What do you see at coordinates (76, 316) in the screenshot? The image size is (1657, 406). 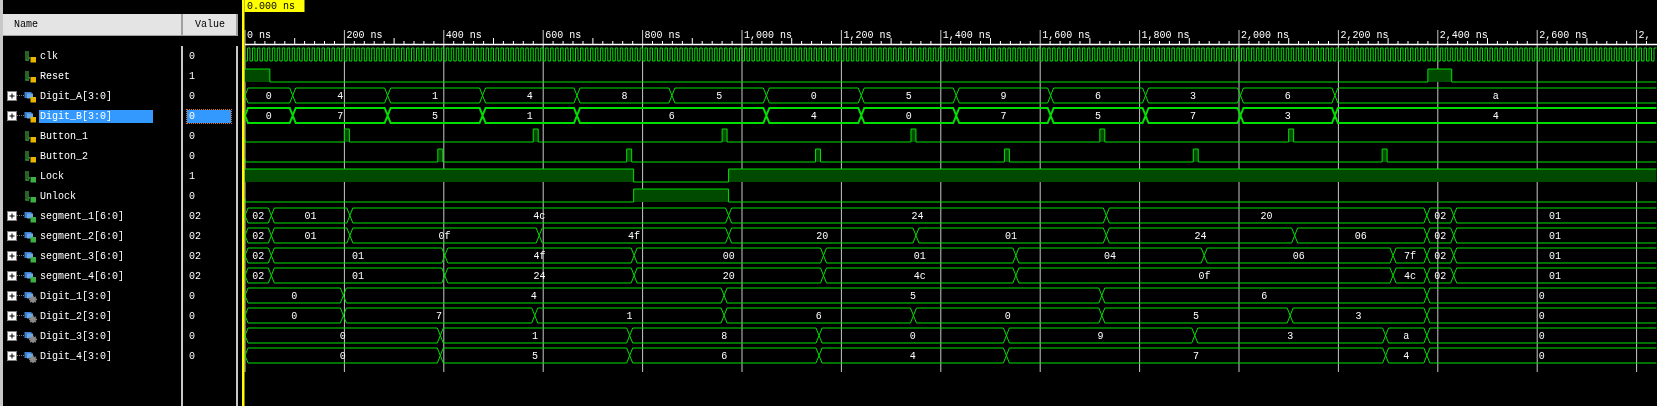 I see `signal-name: Digit_2[3:0]` at bounding box center [76, 316].